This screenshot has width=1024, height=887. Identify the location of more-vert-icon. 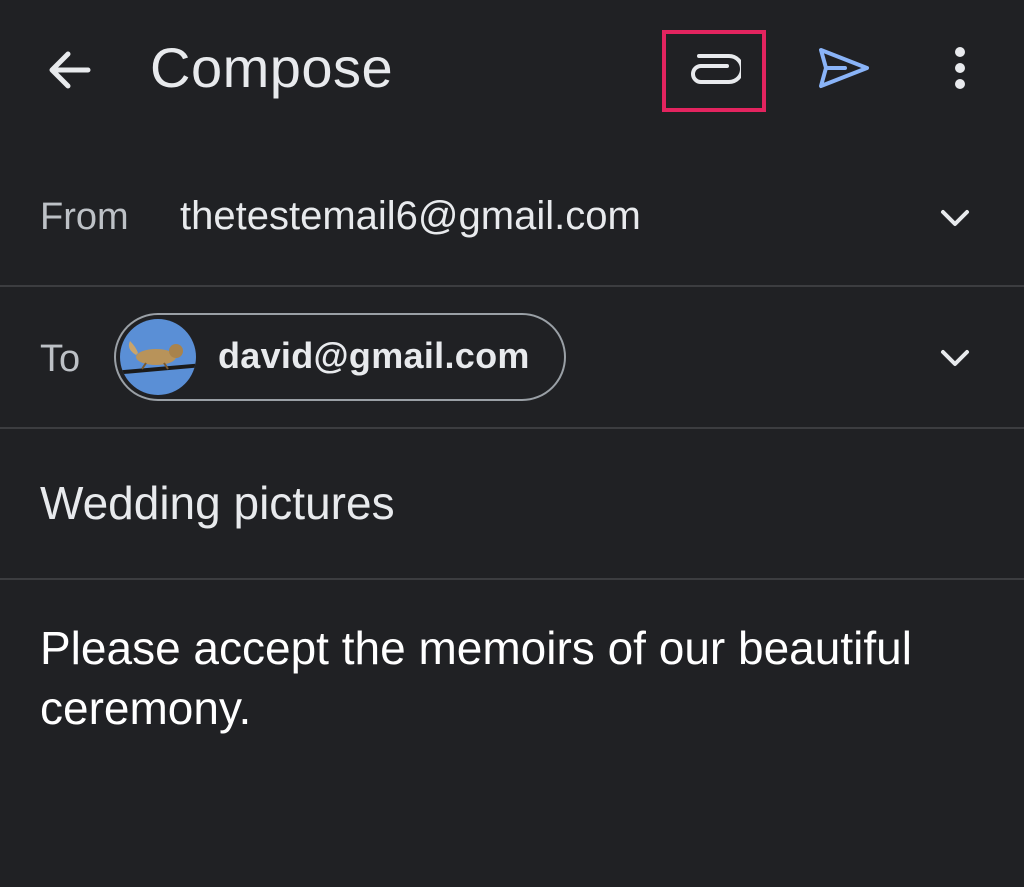
(960, 68).